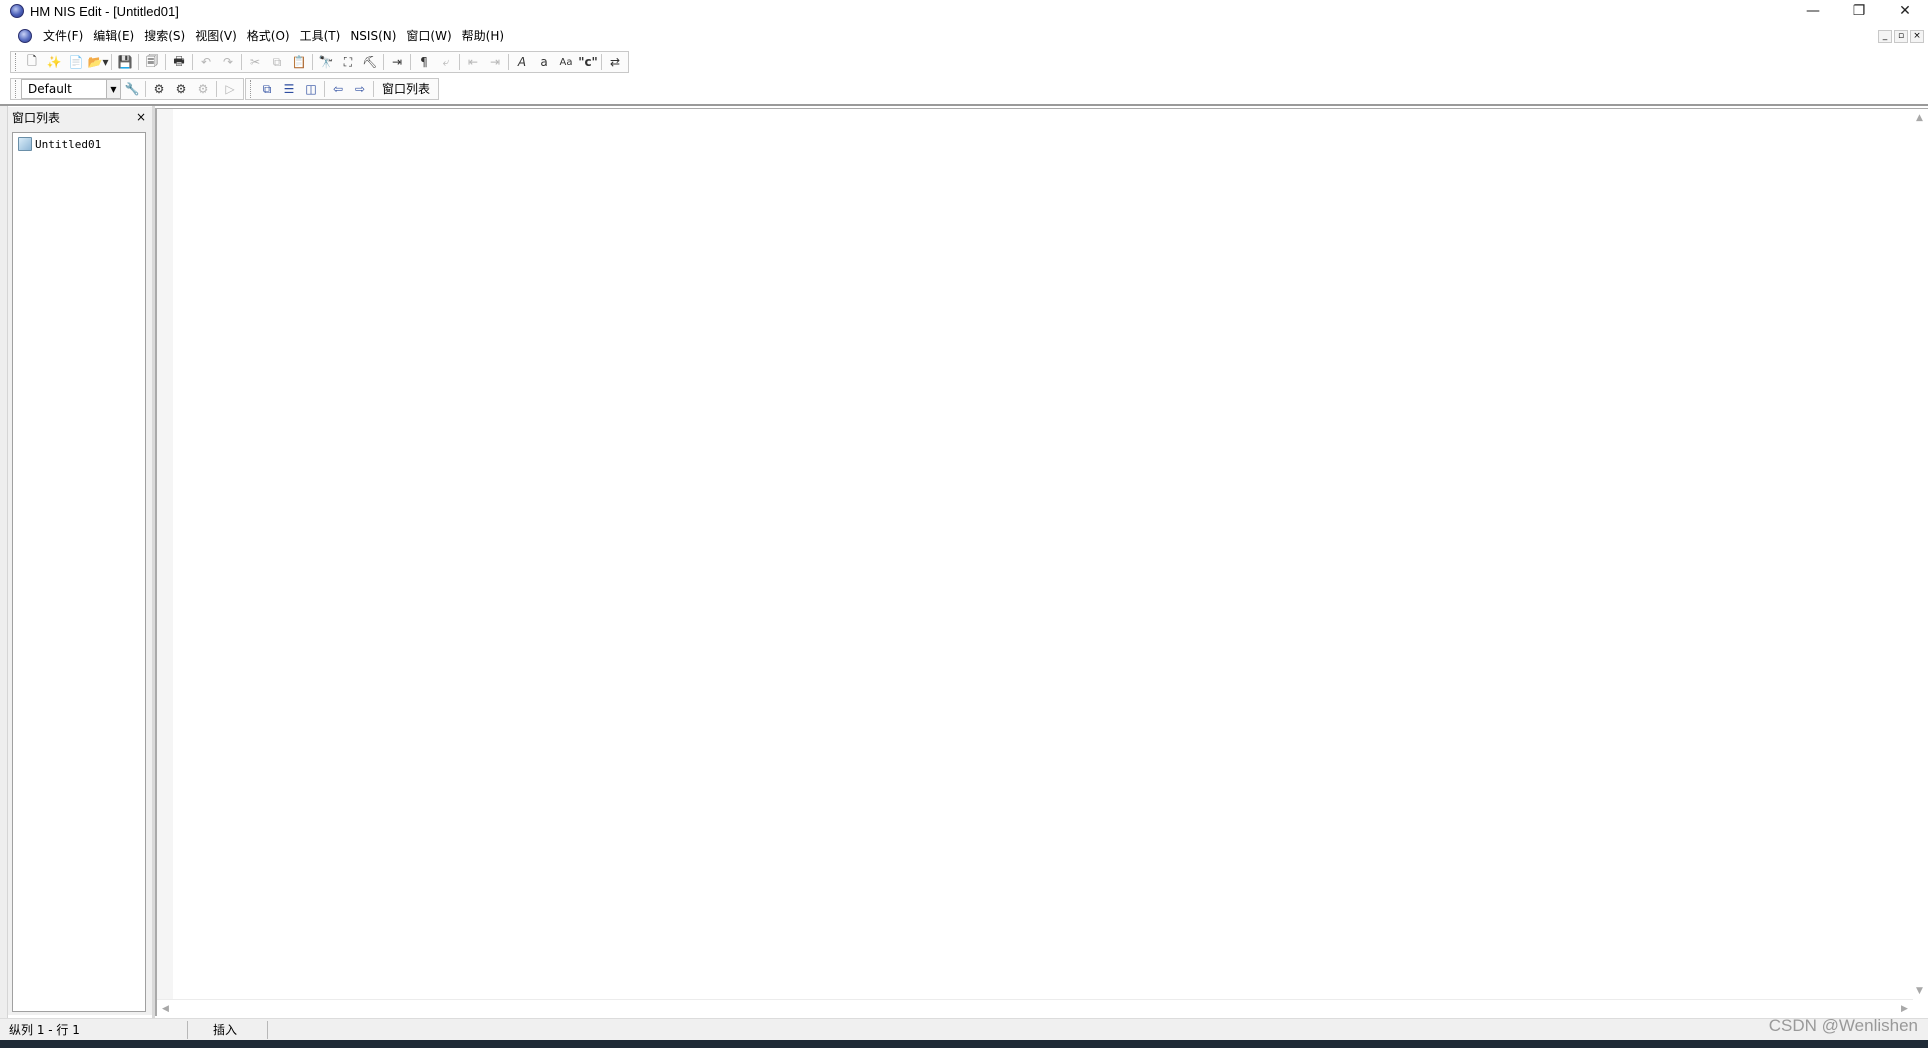 This screenshot has width=1928, height=1048. I want to click on document-system-menu-icon, so click(25, 36).